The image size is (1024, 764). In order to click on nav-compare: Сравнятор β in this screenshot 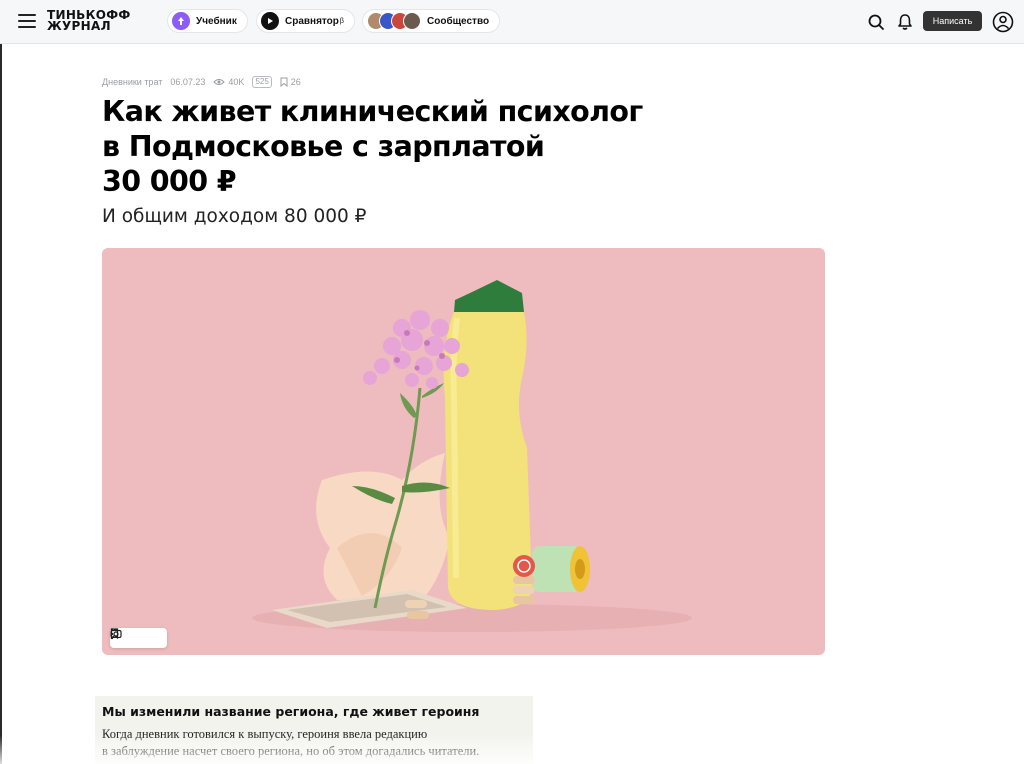, I will do `click(305, 21)`.